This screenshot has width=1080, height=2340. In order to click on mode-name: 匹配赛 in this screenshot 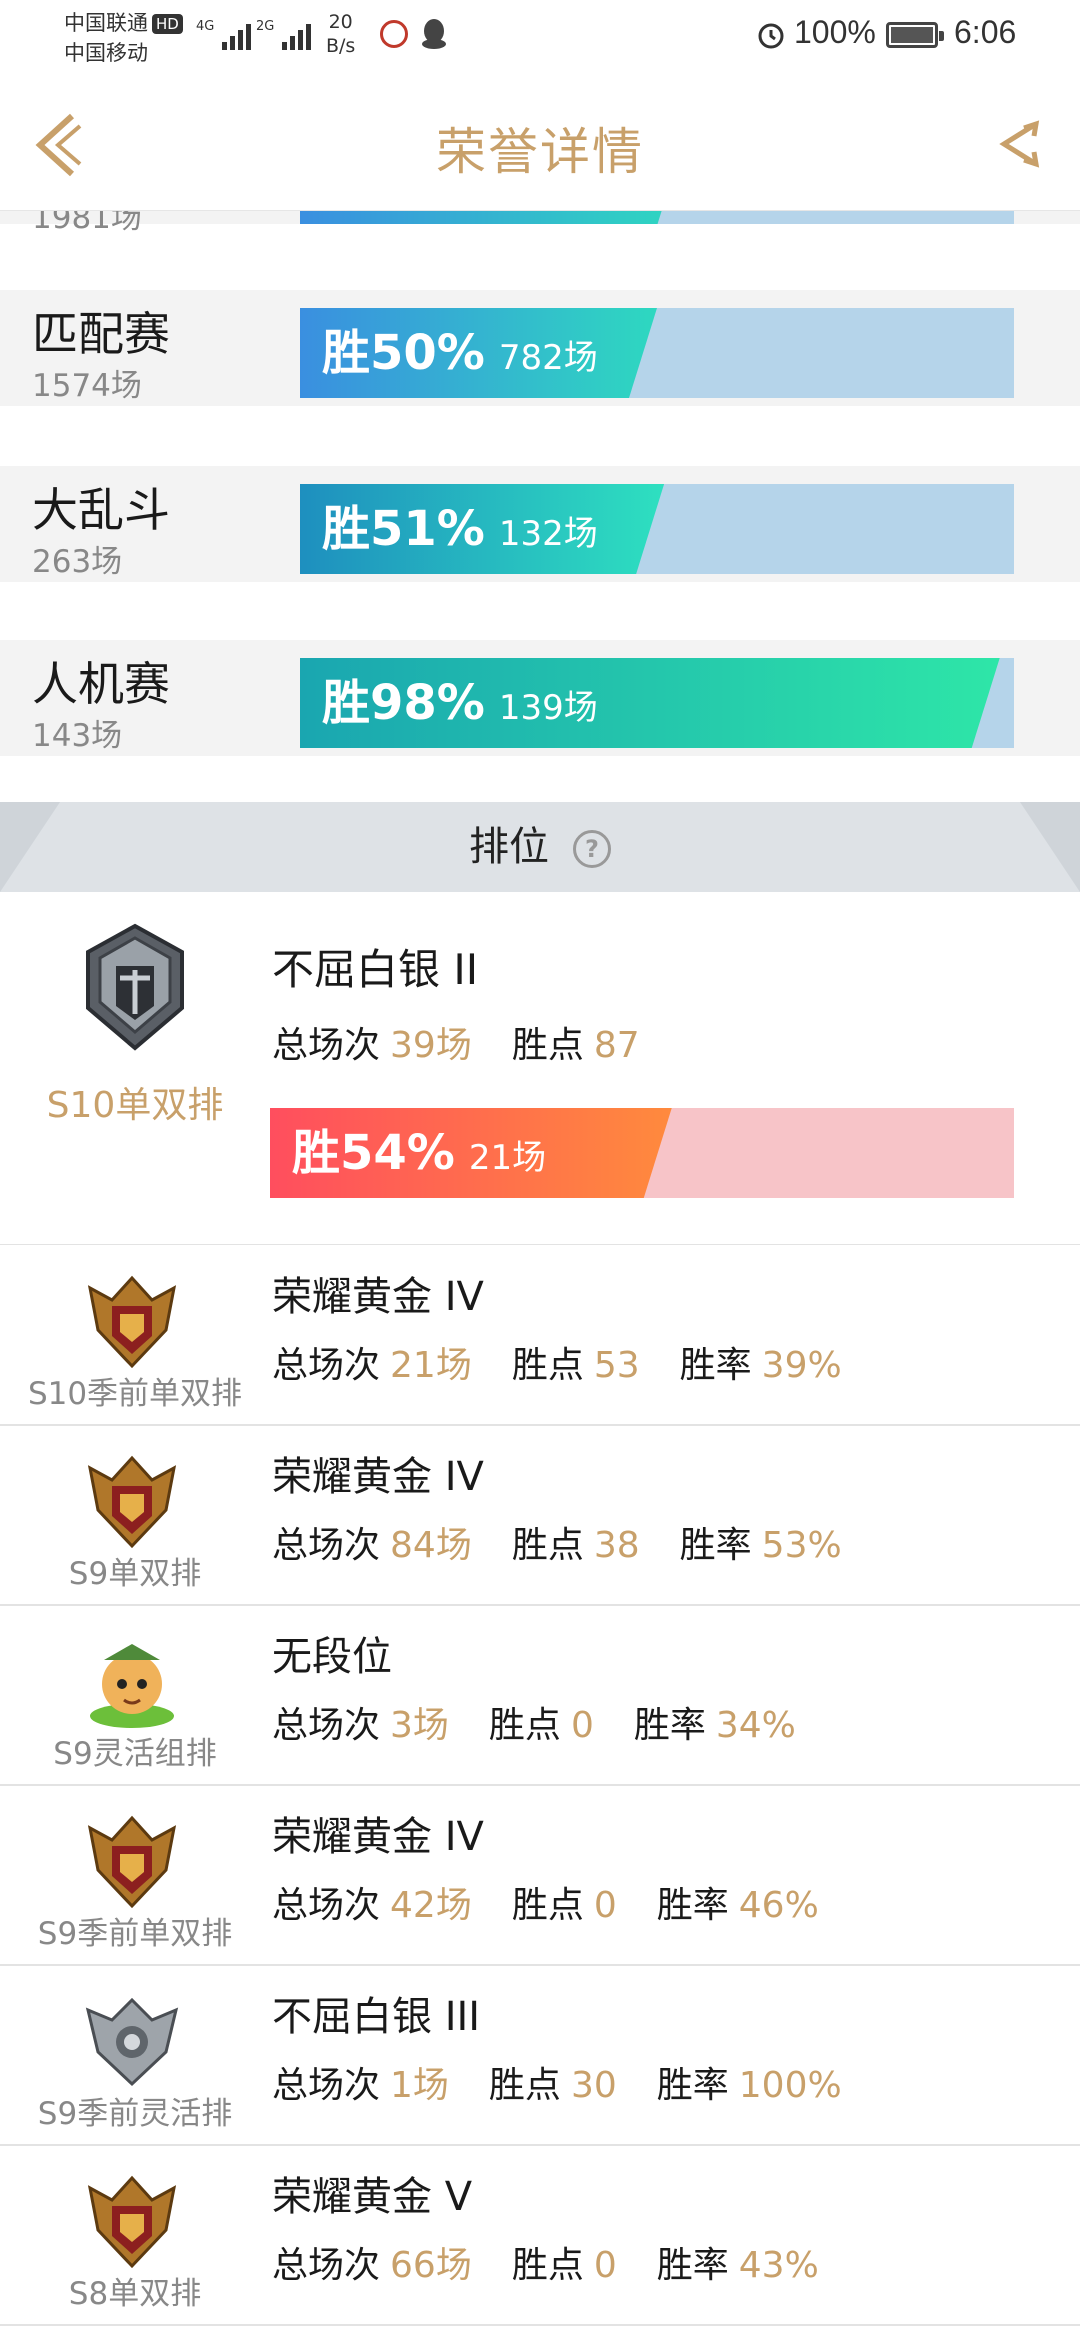, I will do `click(101, 334)`.